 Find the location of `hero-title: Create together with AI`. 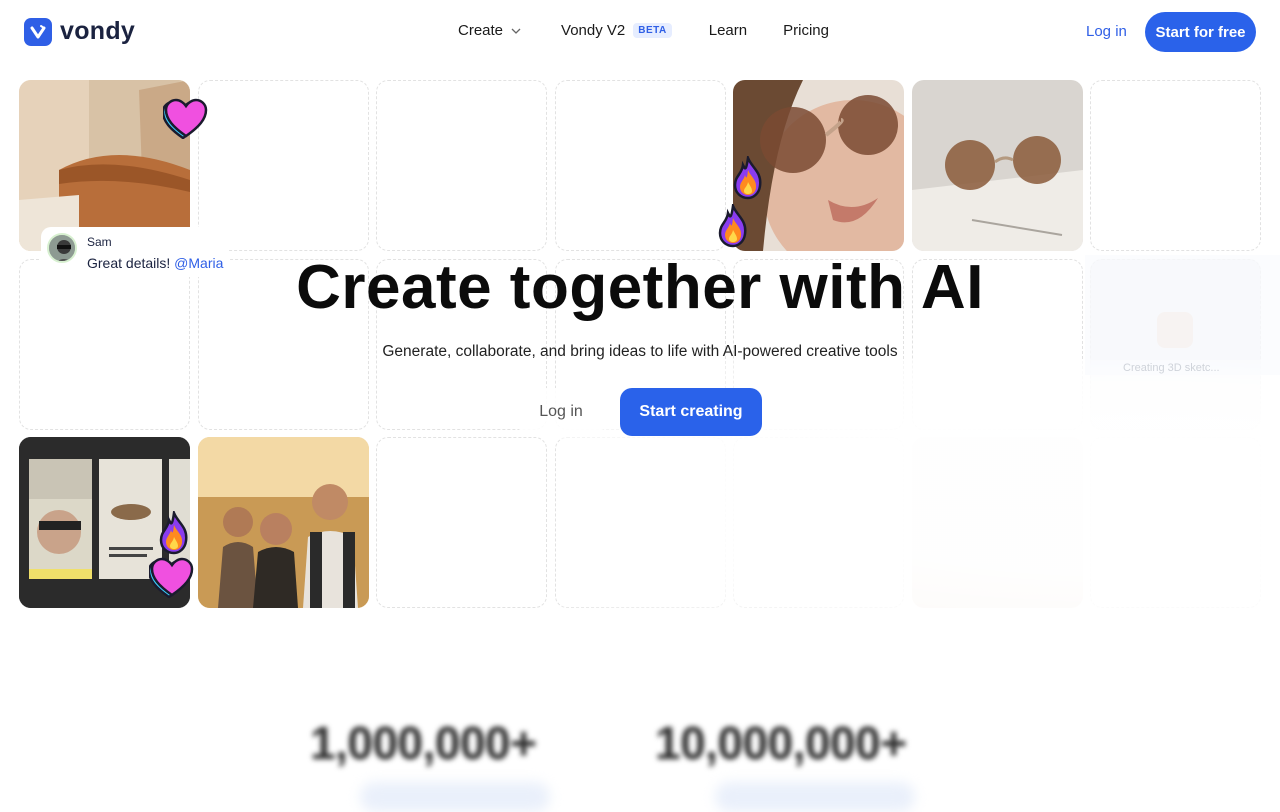

hero-title: Create together with AI is located at coordinates (640, 287).